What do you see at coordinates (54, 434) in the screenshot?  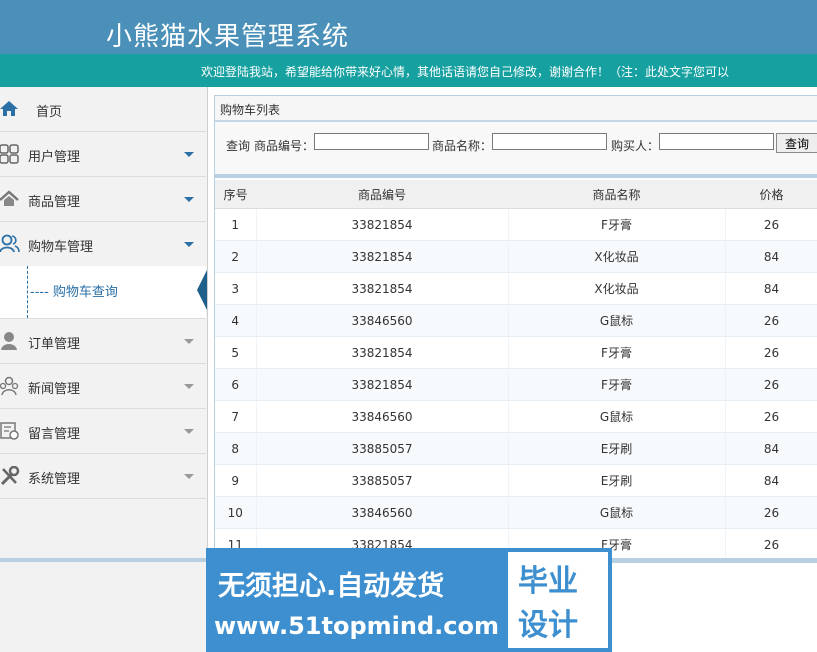 I see `sidebar-item-label: 留言管理` at bounding box center [54, 434].